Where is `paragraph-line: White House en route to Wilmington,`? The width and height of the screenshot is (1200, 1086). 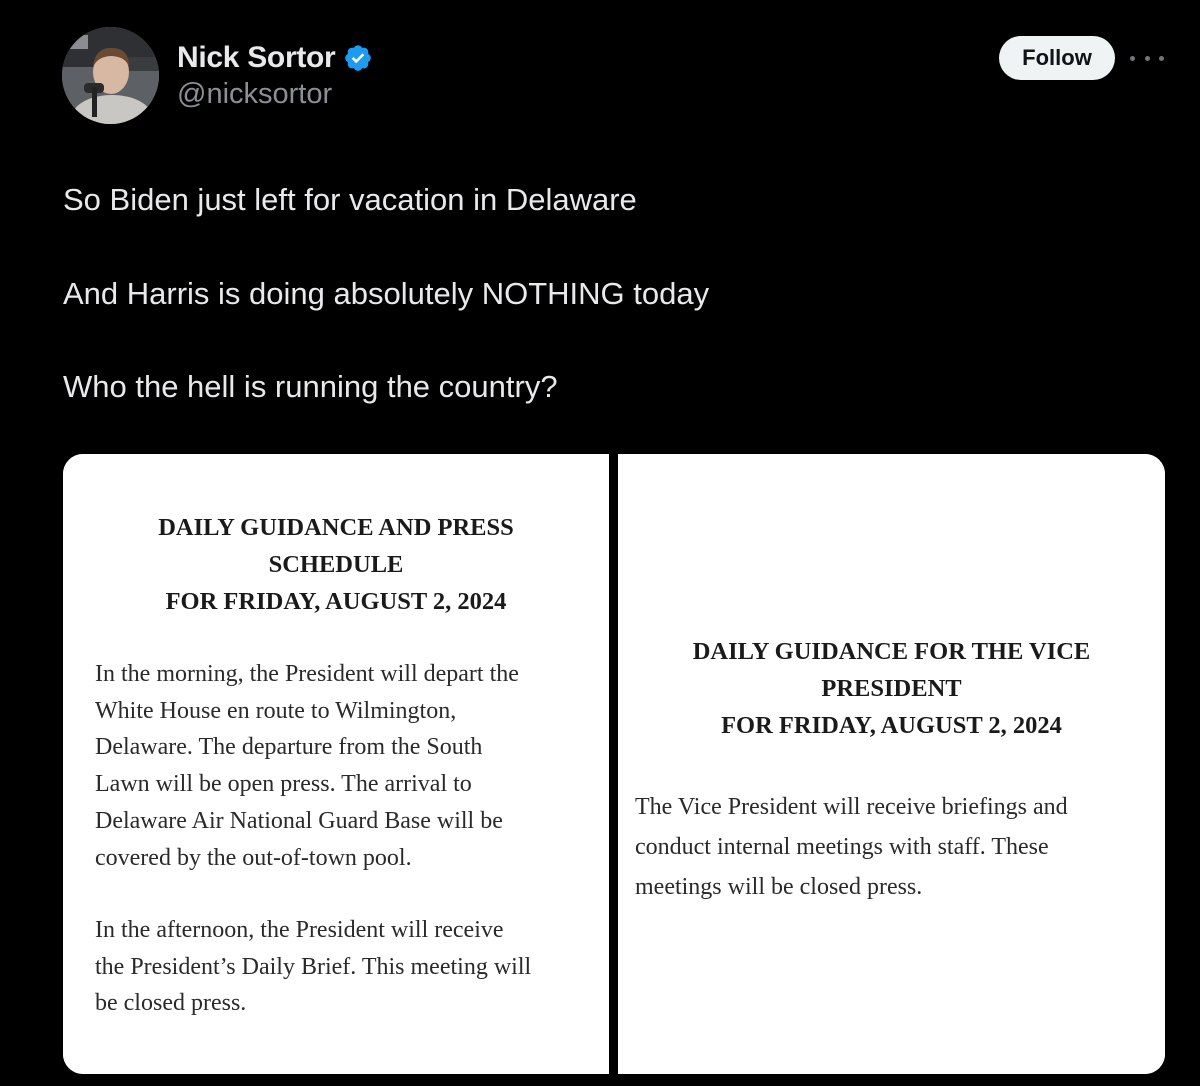 paragraph-line: White House en route to Wilmington, is located at coordinates (276, 710).